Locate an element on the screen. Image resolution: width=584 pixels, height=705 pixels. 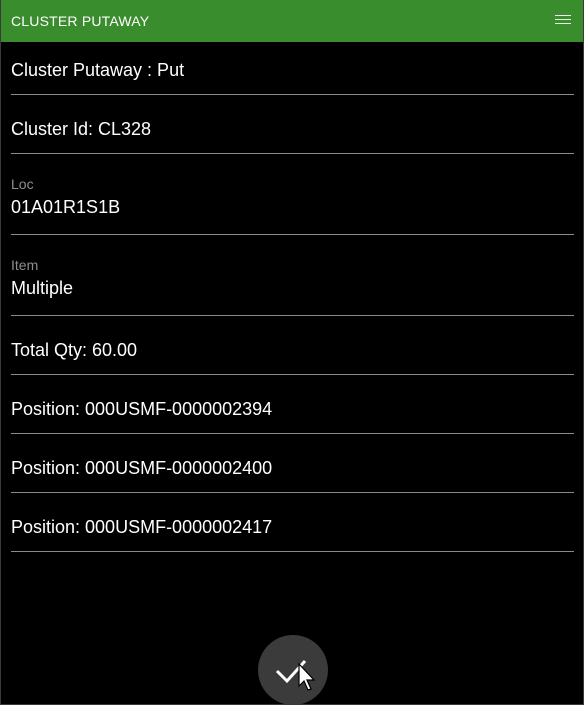
checkmark-icon is located at coordinates (291, 671).